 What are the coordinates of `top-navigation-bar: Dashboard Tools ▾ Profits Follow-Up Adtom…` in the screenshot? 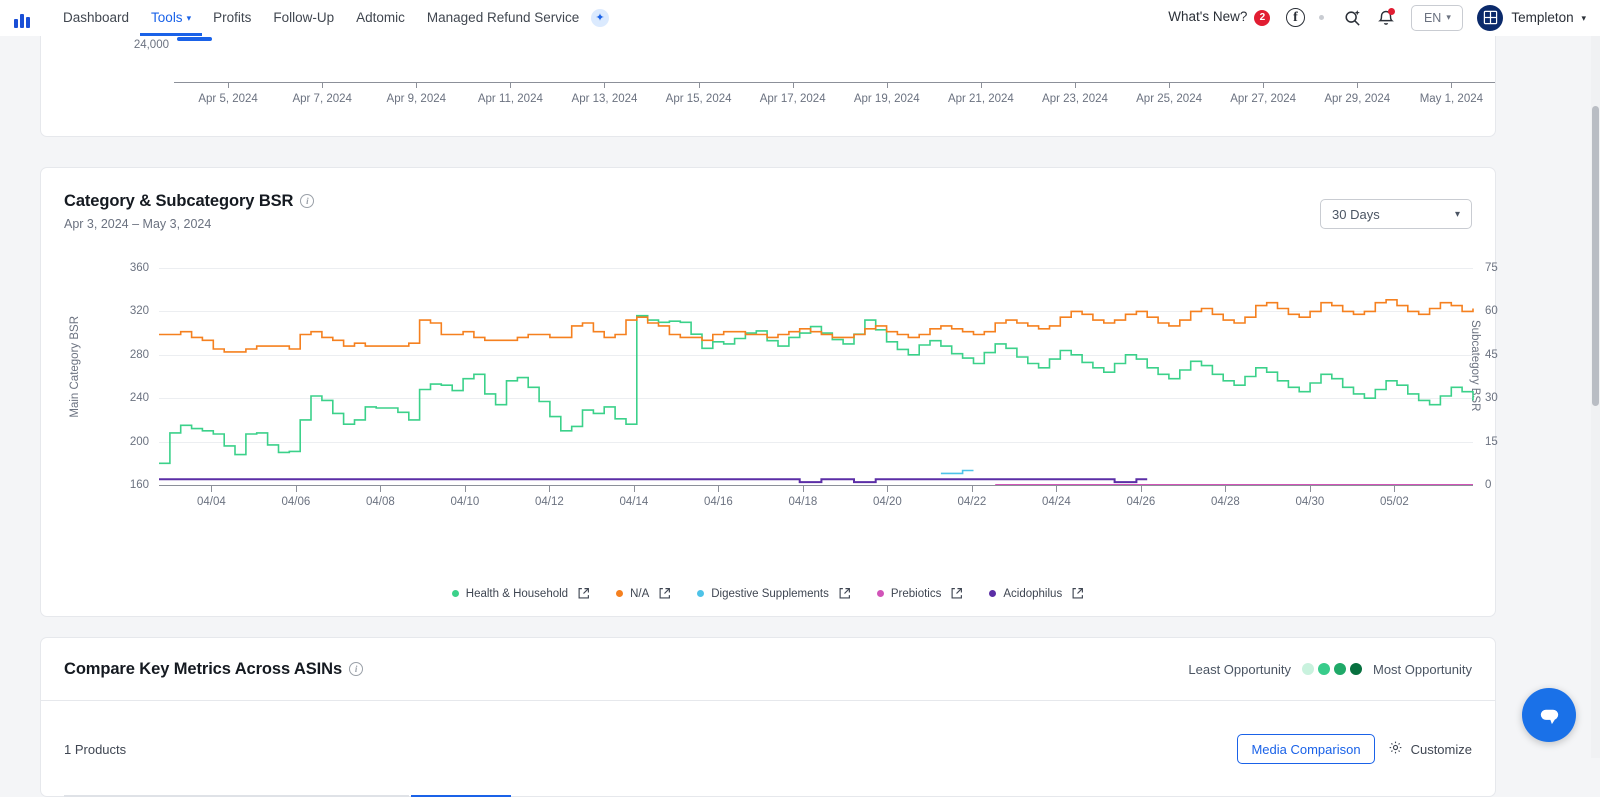 It's located at (800, 18).